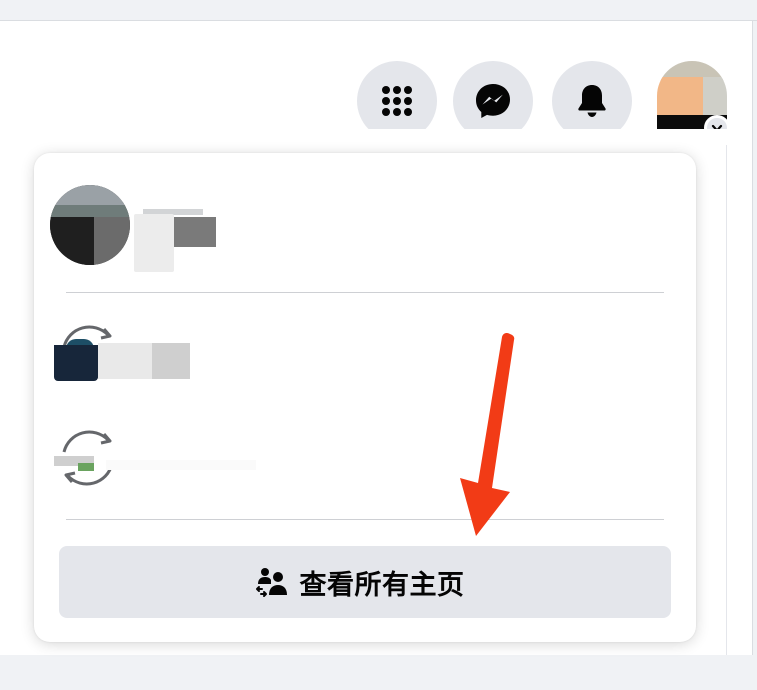  I want to click on pages-people-icon, so click(271, 582).